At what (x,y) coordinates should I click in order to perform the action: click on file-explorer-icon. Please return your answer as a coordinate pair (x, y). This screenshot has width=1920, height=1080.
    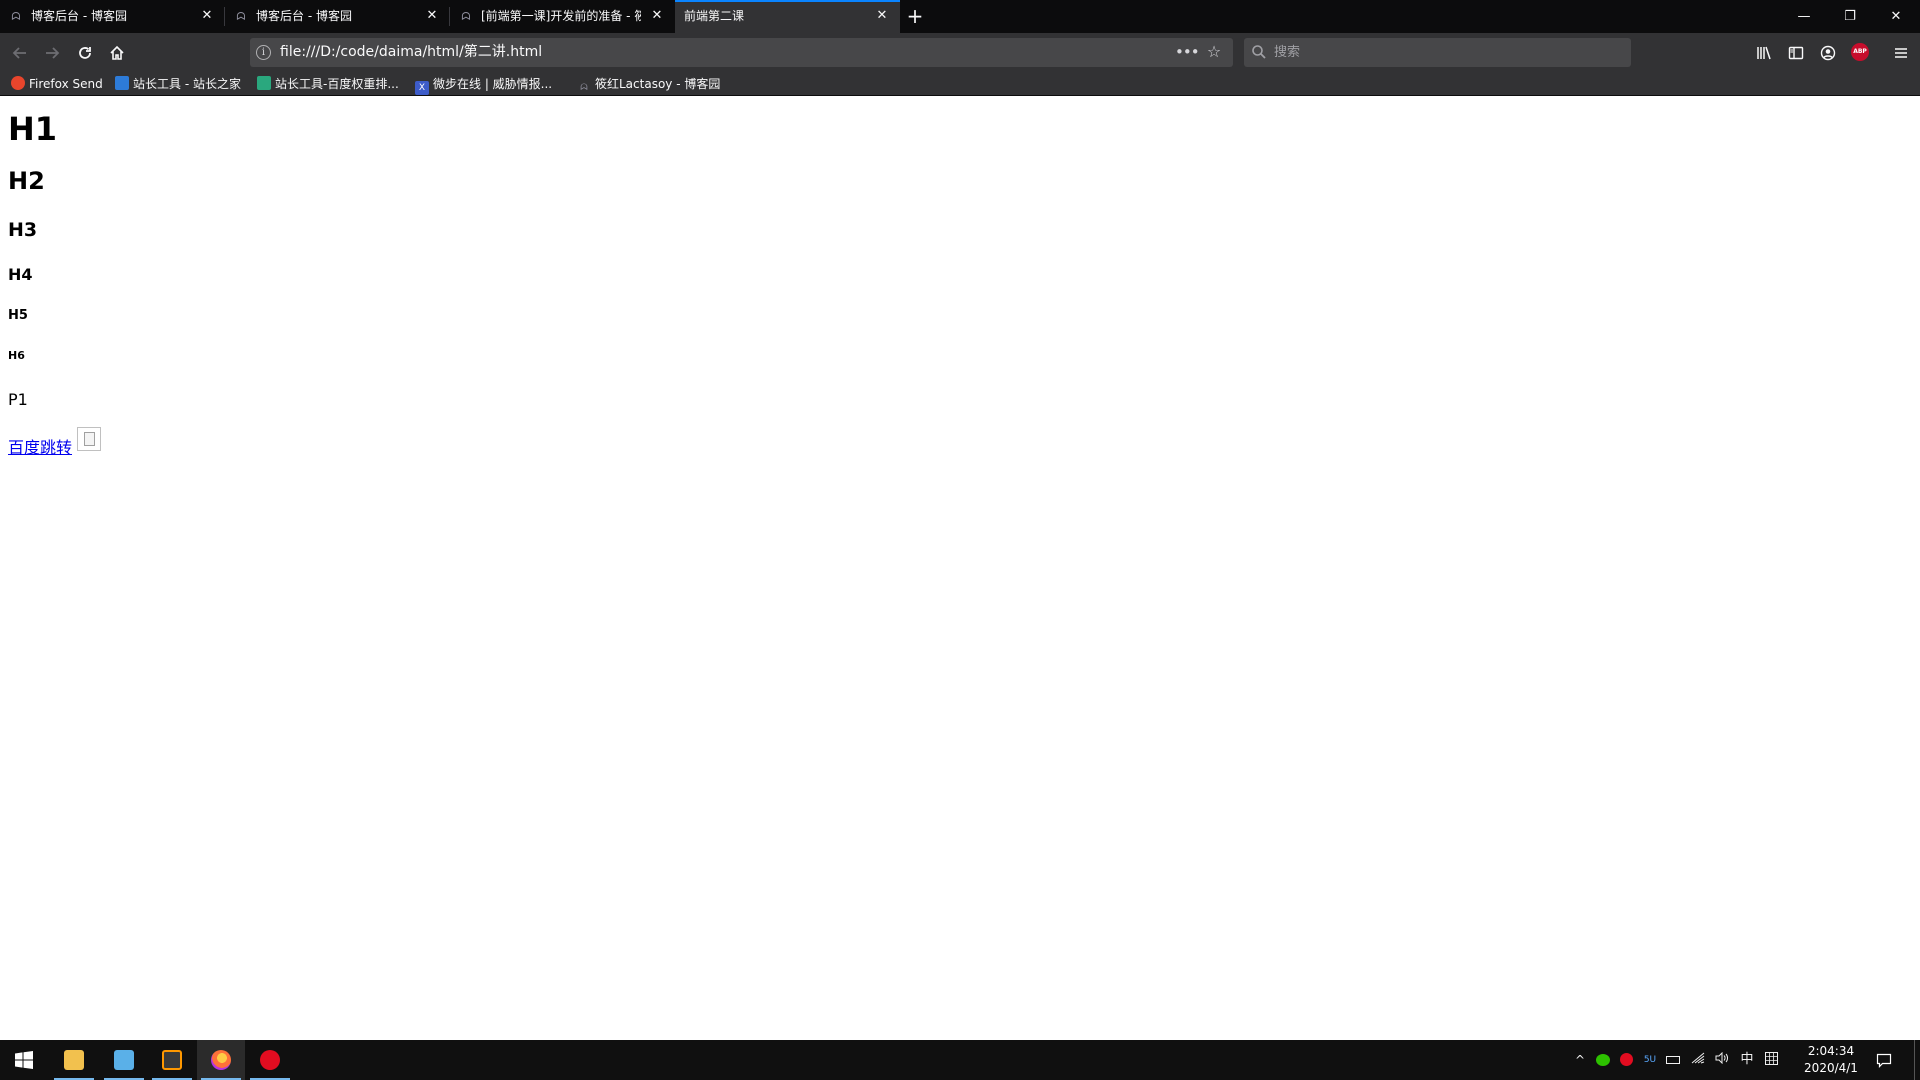
    Looking at the image, I should click on (74, 1060).